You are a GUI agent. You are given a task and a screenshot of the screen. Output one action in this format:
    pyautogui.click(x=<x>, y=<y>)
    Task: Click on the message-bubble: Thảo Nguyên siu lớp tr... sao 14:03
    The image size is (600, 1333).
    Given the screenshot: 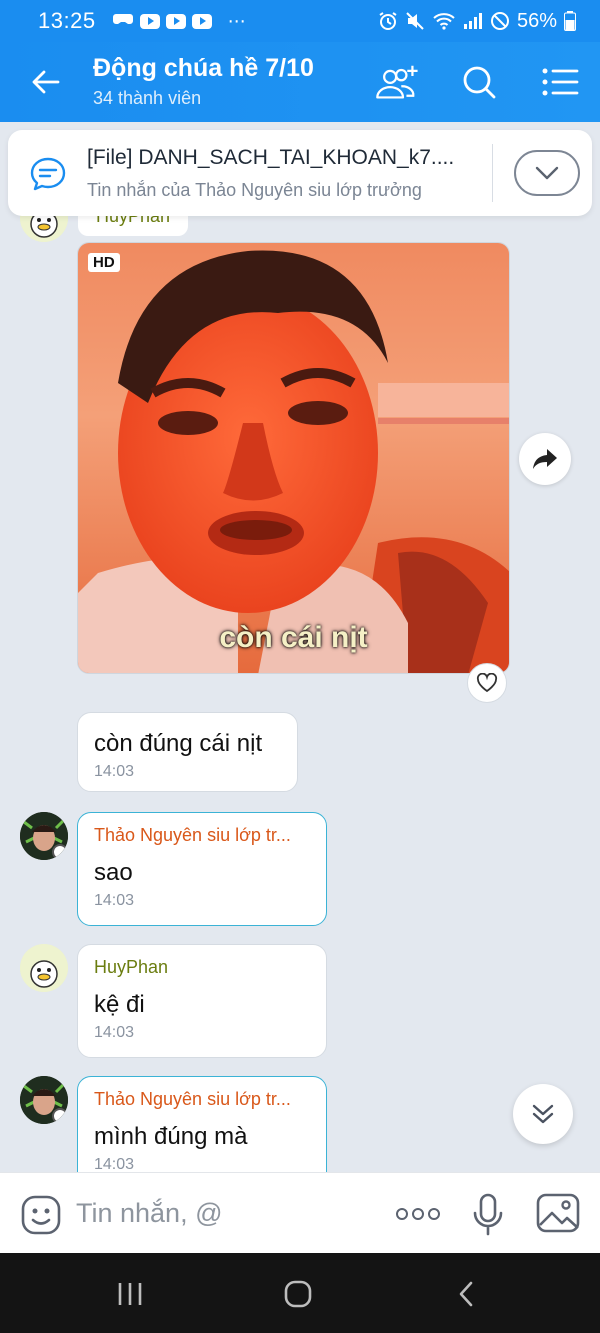 What is the action you would take?
    pyautogui.click(x=202, y=869)
    